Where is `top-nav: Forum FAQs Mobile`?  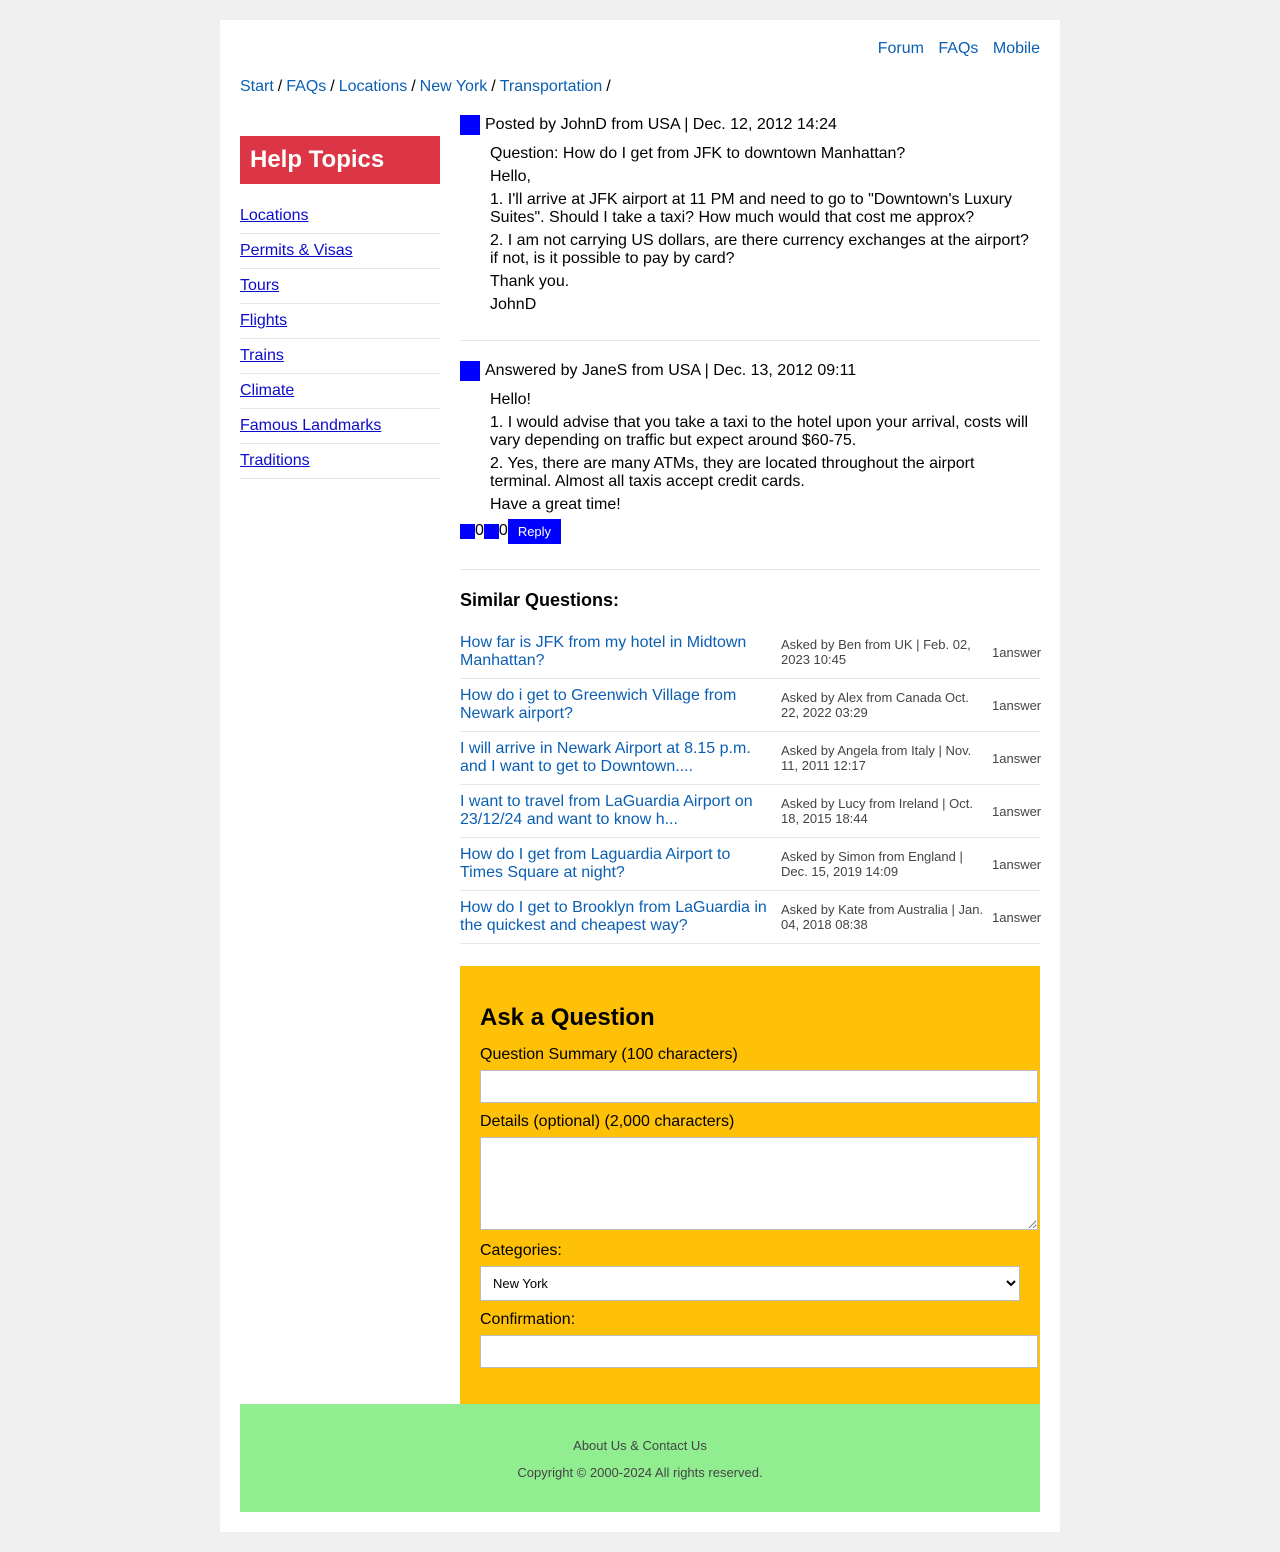
top-nav: Forum FAQs Mobile is located at coordinates (954, 49).